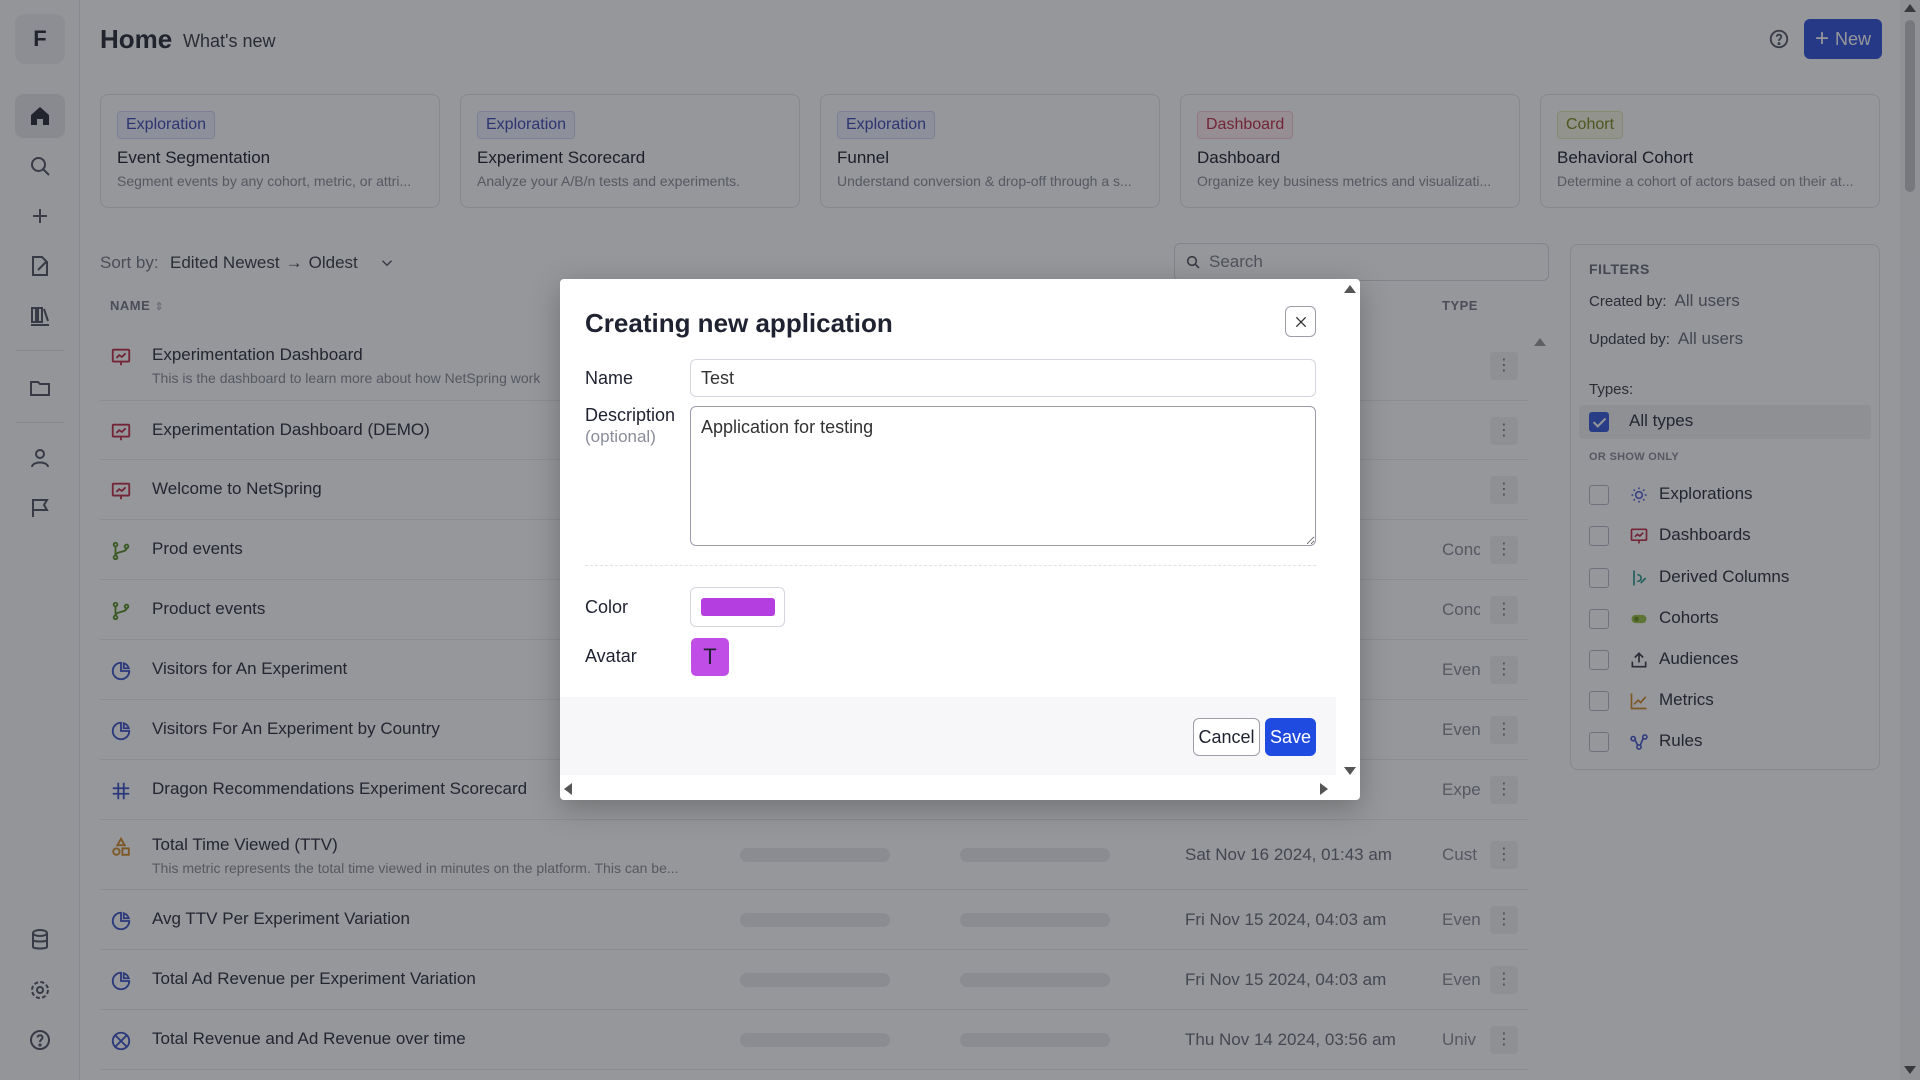  I want to click on close-icon, so click(1300, 321).